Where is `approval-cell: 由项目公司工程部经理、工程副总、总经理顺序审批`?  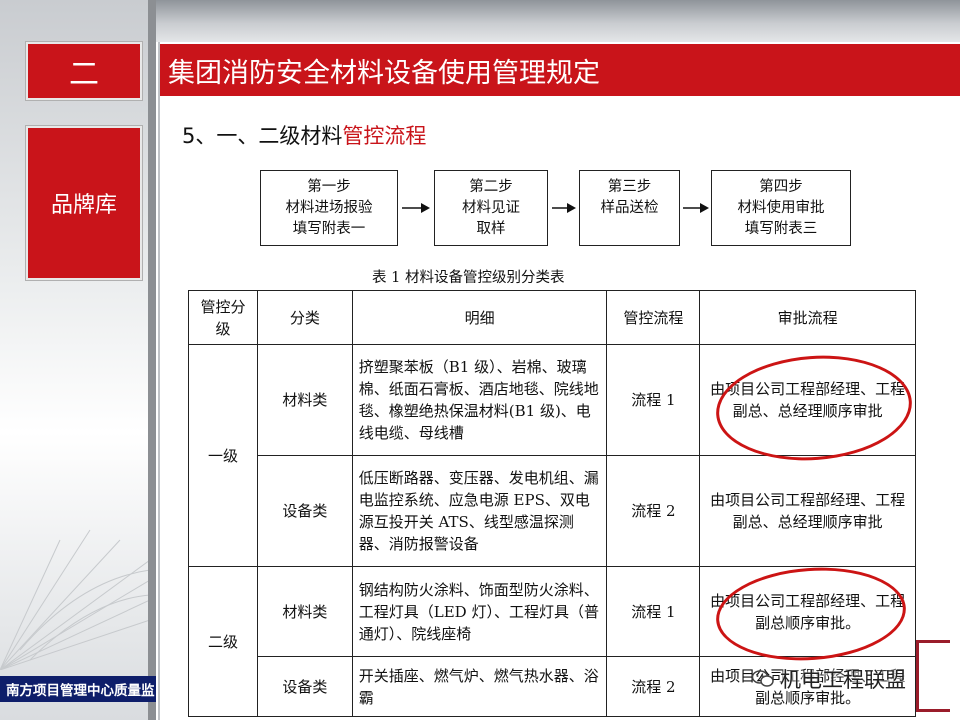
approval-cell: 由项目公司工程部经理、工程副总、总经理顺序审批 is located at coordinates (807, 511).